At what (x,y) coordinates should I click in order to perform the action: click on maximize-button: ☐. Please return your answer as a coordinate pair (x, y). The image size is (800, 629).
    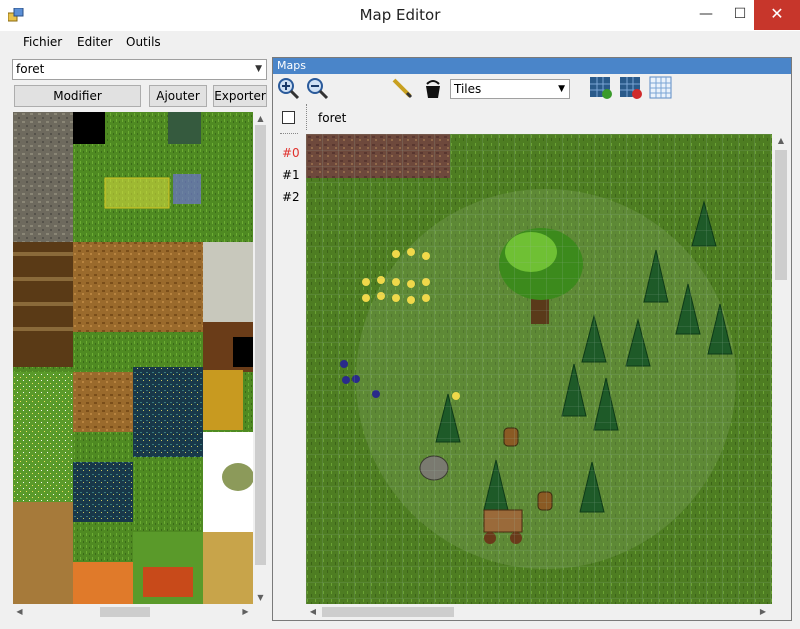
    Looking at the image, I should click on (740, 15).